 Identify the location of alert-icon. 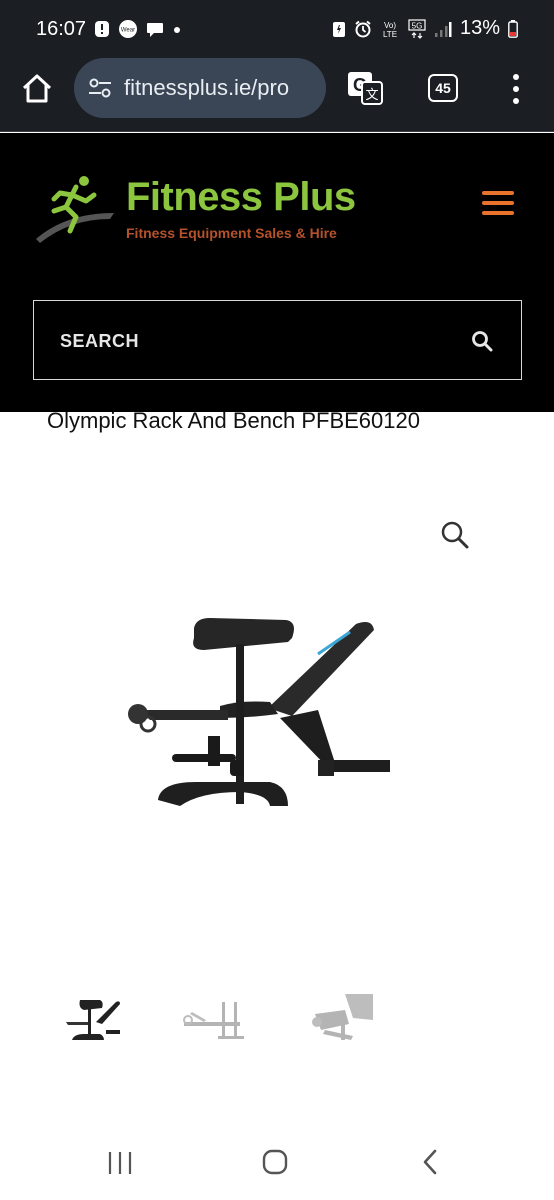
(102, 29).